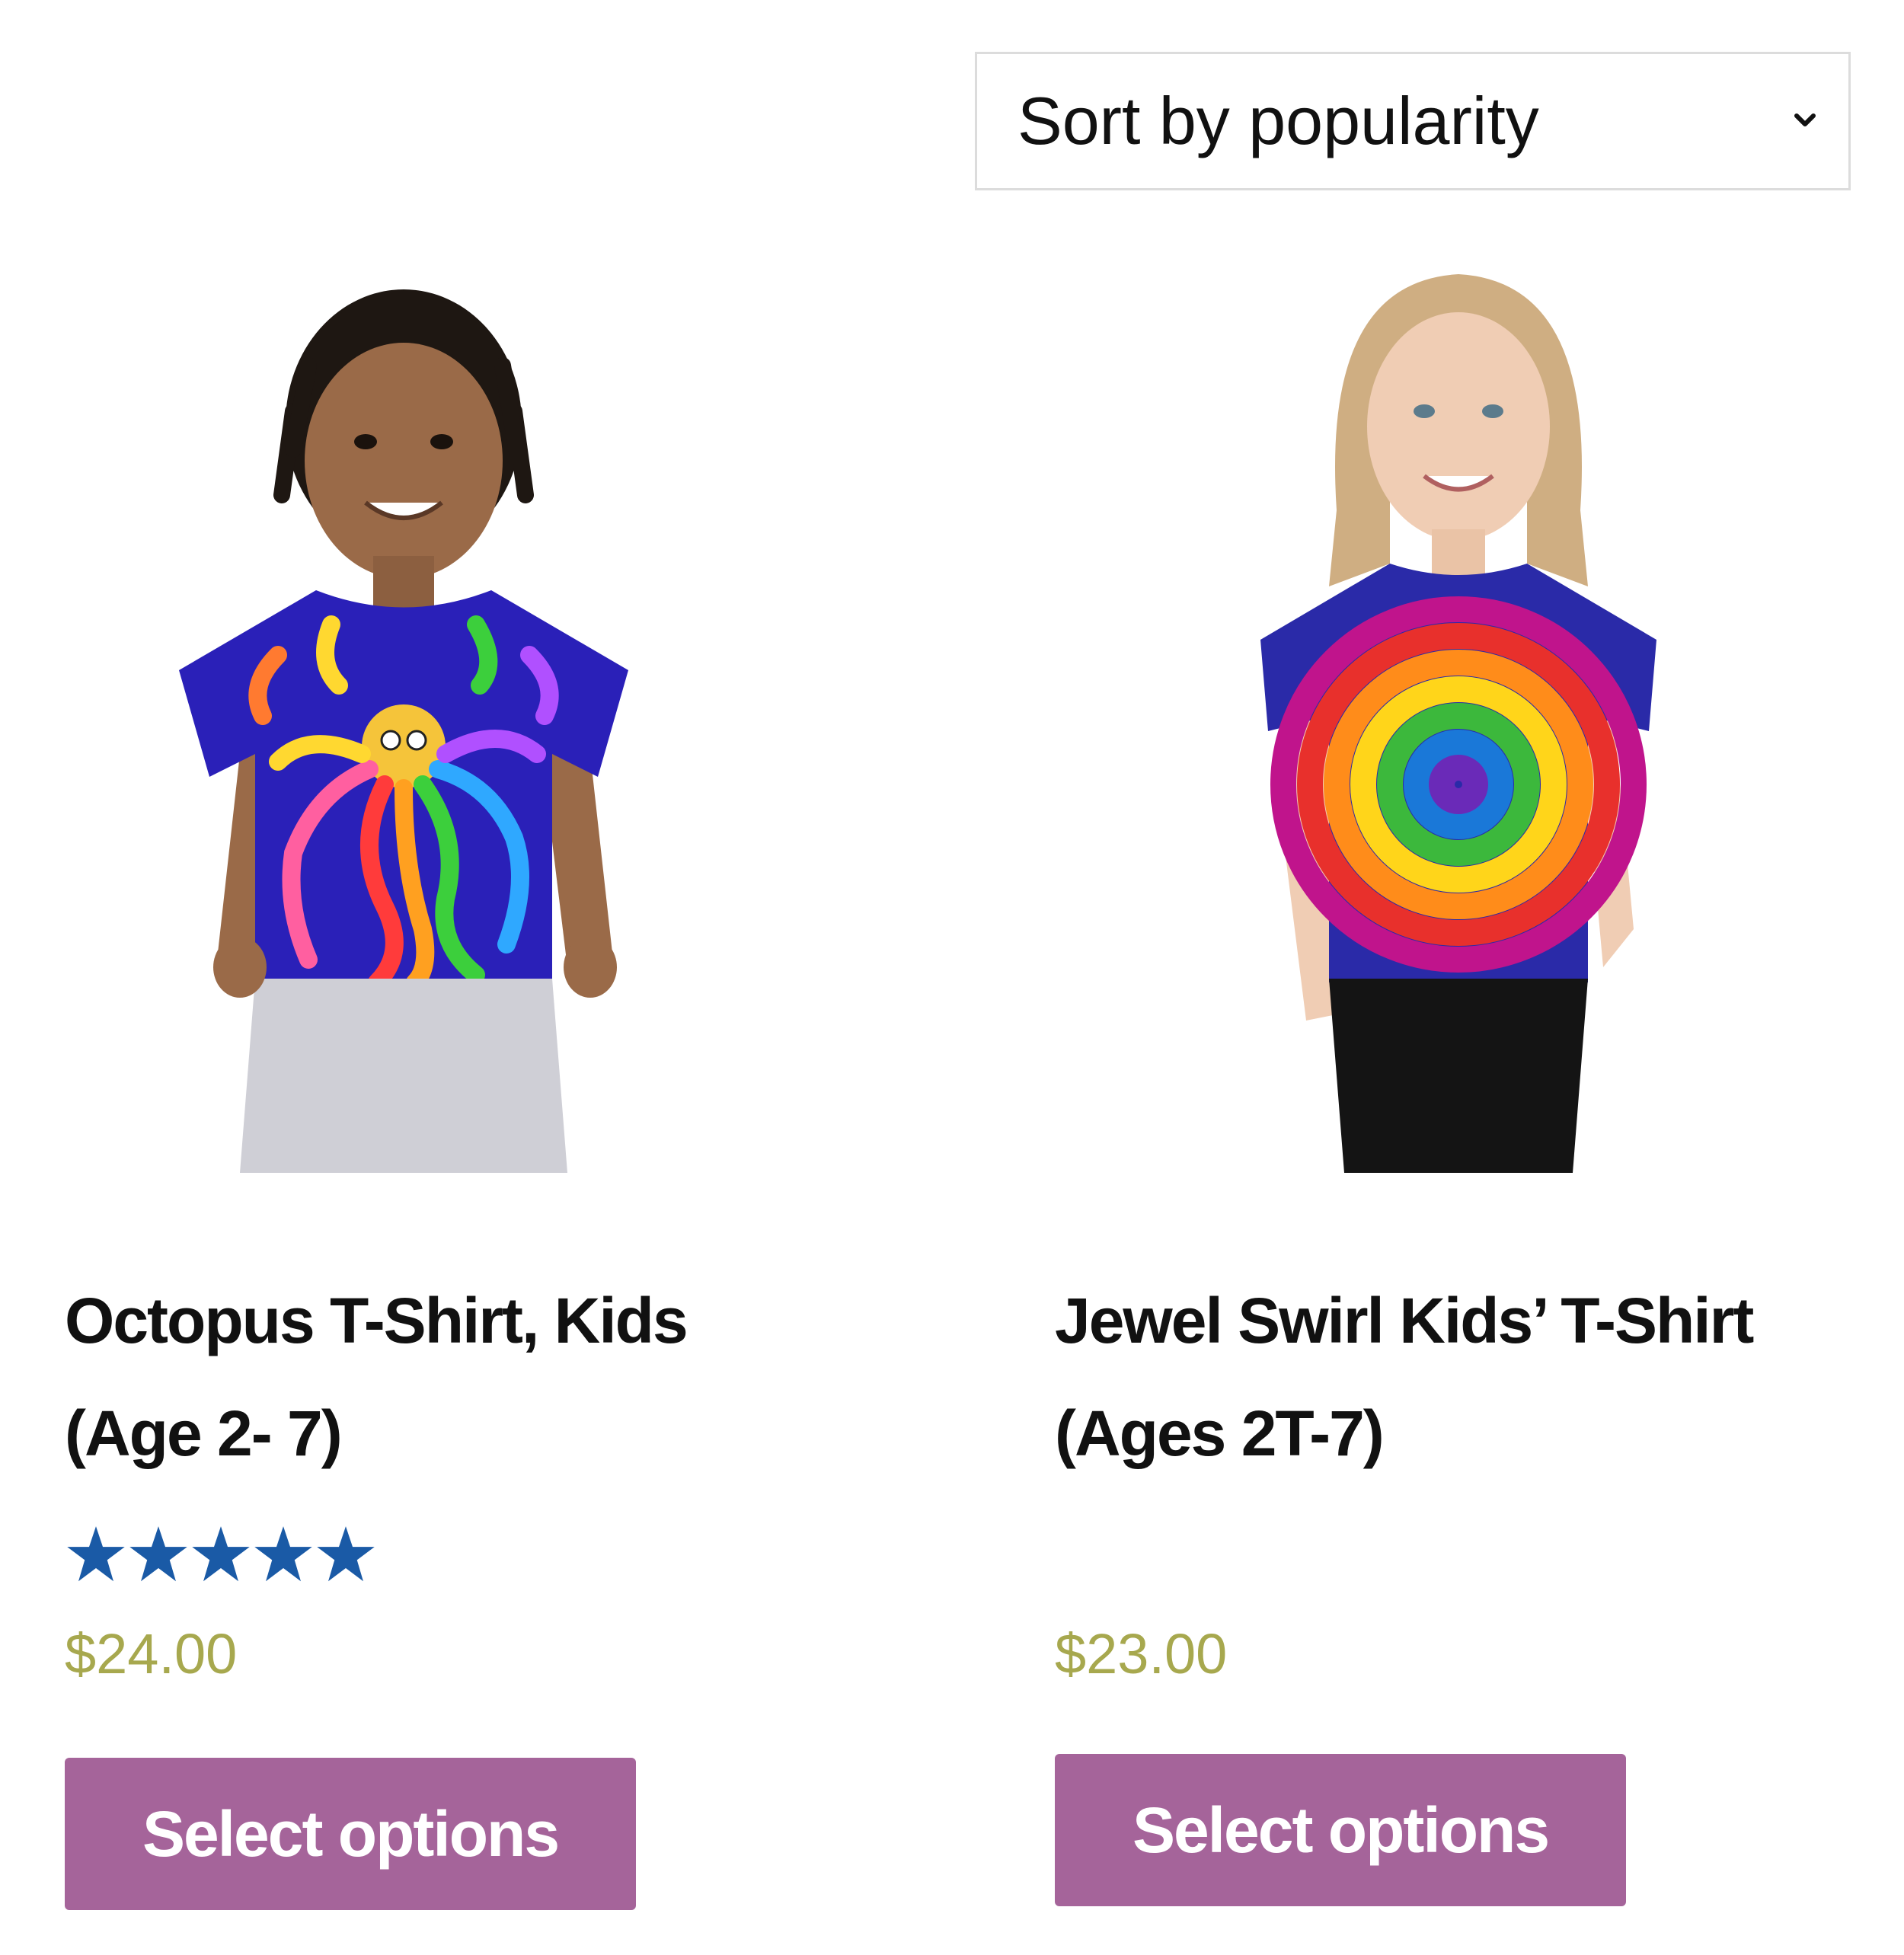 This screenshot has height=1955, width=1904. I want to click on sort-select: Sort by popularity, so click(1413, 121).